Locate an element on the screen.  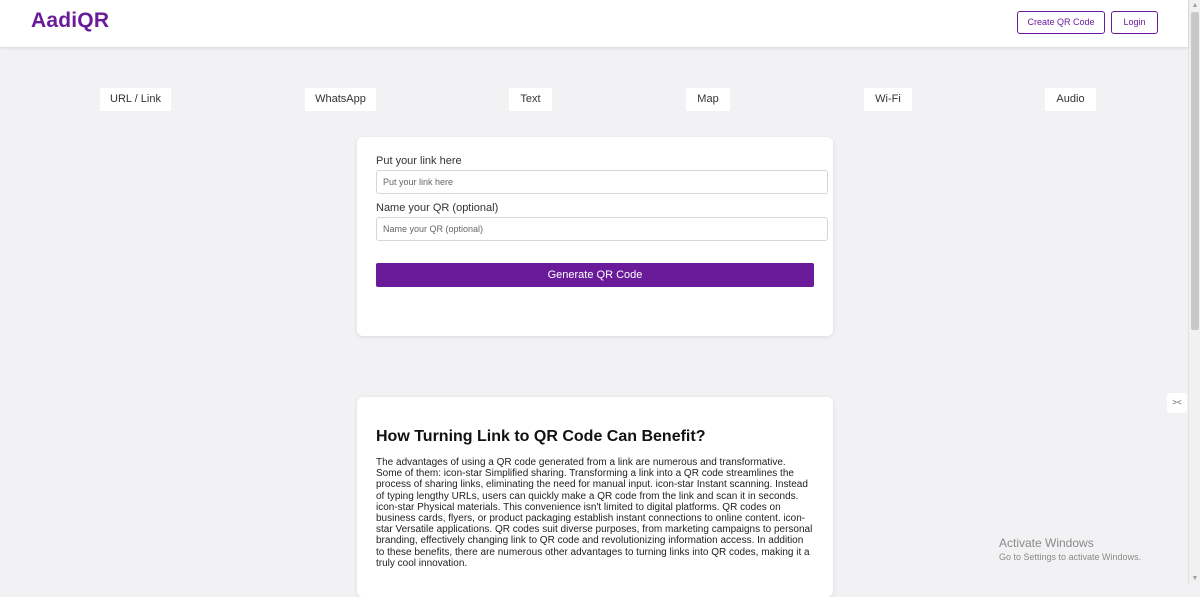
tab-url-link: URL / Link is located at coordinates (135, 99).